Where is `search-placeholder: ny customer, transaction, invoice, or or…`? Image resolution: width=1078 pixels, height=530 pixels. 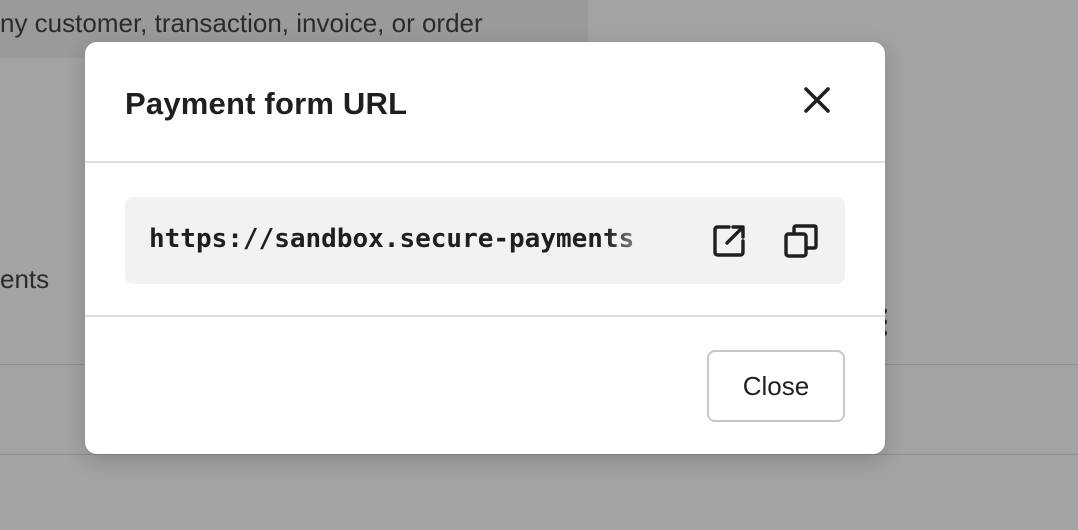
search-placeholder: ny customer, transaction, invoice, or or… is located at coordinates (241, 23).